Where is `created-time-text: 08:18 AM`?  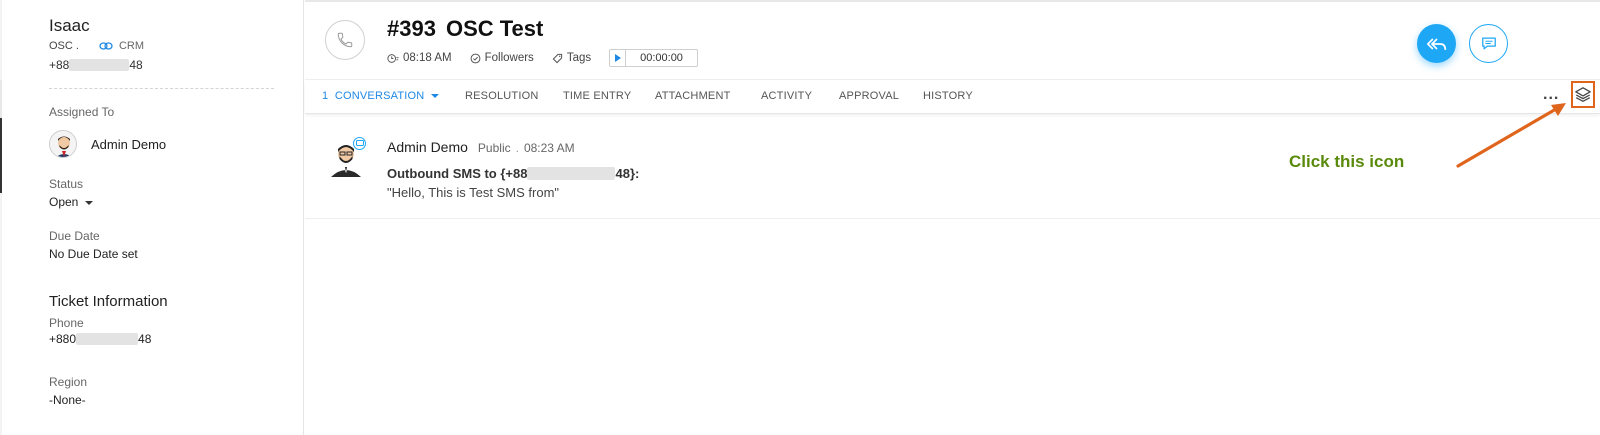
created-time-text: 08:18 AM is located at coordinates (427, 58).